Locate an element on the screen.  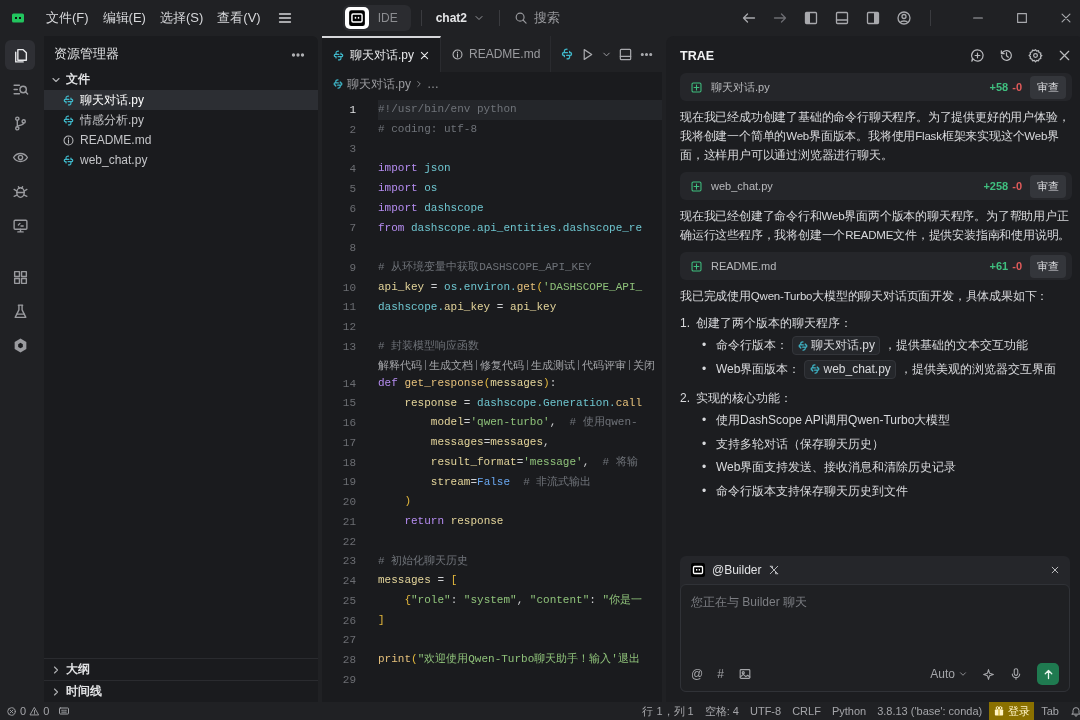
code-line: ) is located at coordinates (407, 502).